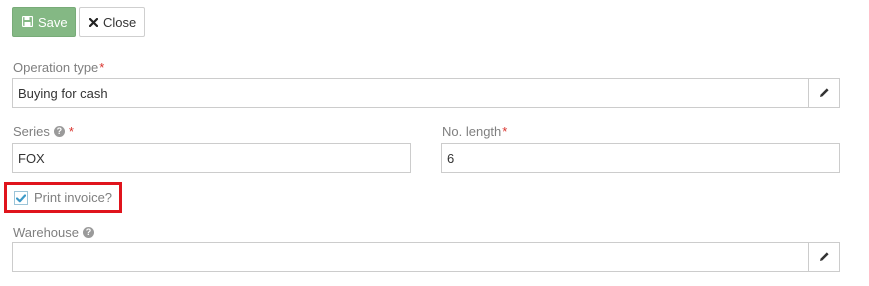 This screenshot has width=869, height=286. What do you see at coordinates (46, 232) in the screenshot?
I see `warehouse-label-text: Warehouse` at bounding box center [46, 232].